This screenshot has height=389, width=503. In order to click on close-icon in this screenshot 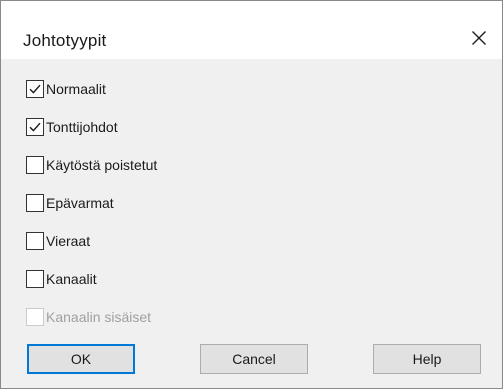, I will do `click(479, 38)`.